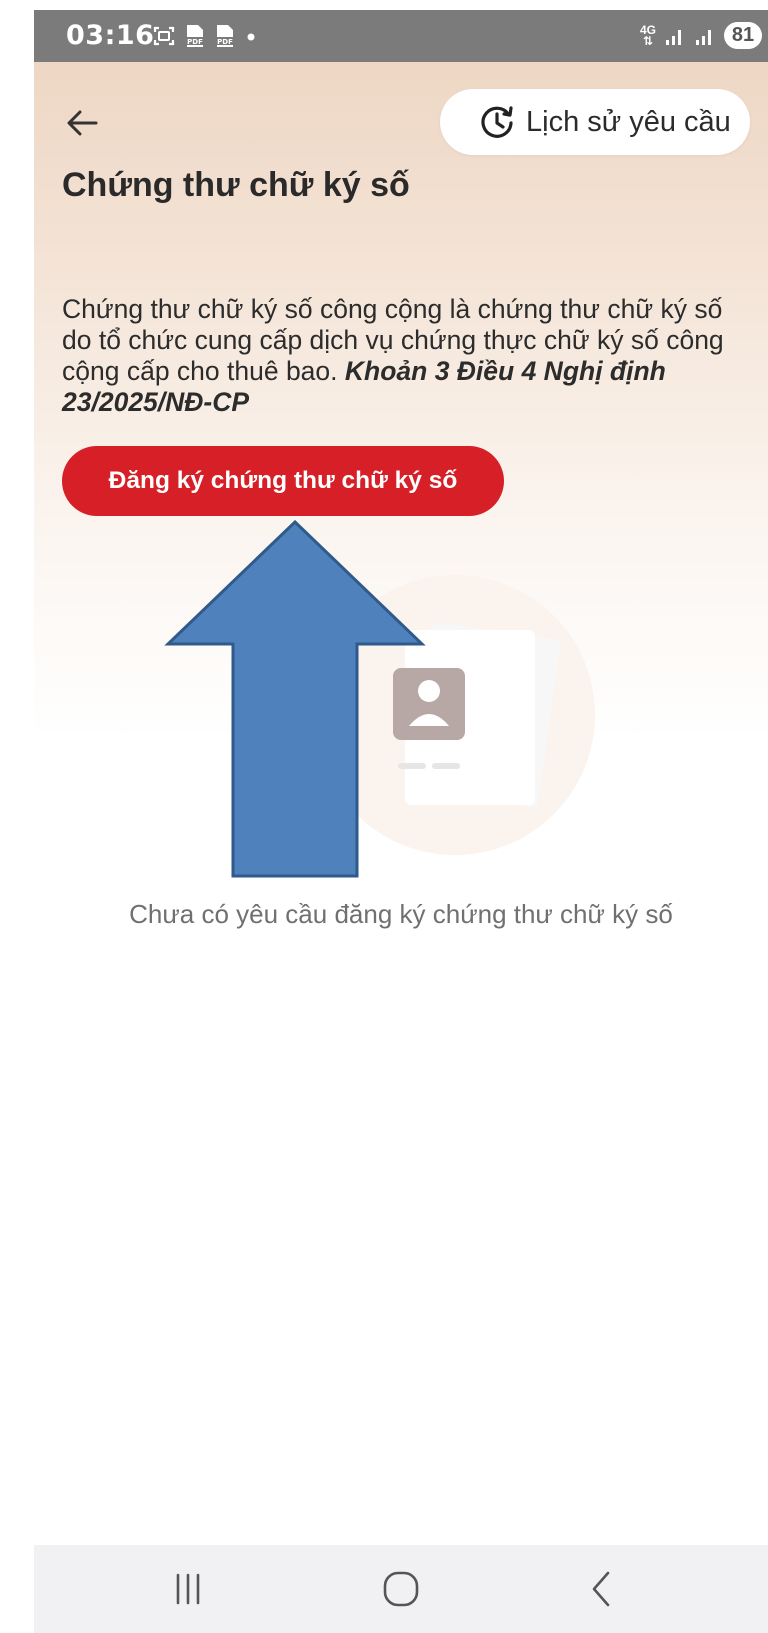 The height and width of the screenshot is (1633, 768). Describe the element at coordinates (110, 35) in the screenshot. I see `status-time: 03:16` at that location.